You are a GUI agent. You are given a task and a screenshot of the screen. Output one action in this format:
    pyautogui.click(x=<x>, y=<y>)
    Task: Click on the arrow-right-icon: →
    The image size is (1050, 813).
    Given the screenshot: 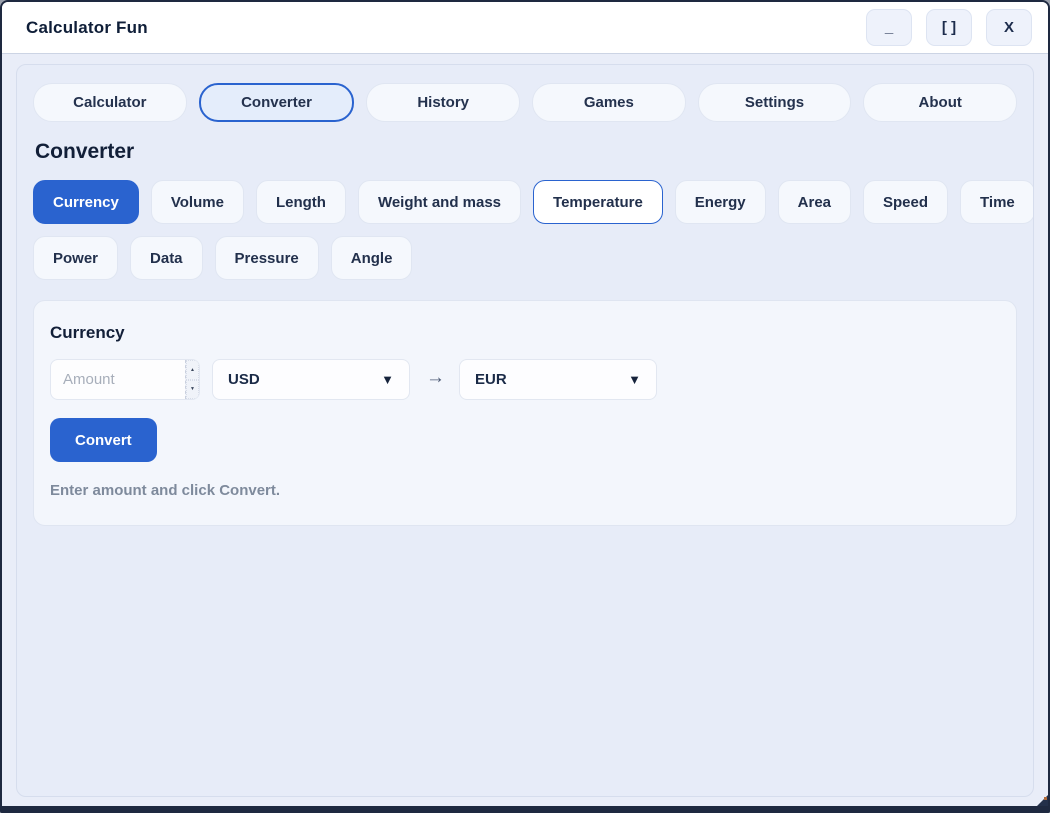 What is the action you would take?
    pyautogui.click(x=435, y=377)
    